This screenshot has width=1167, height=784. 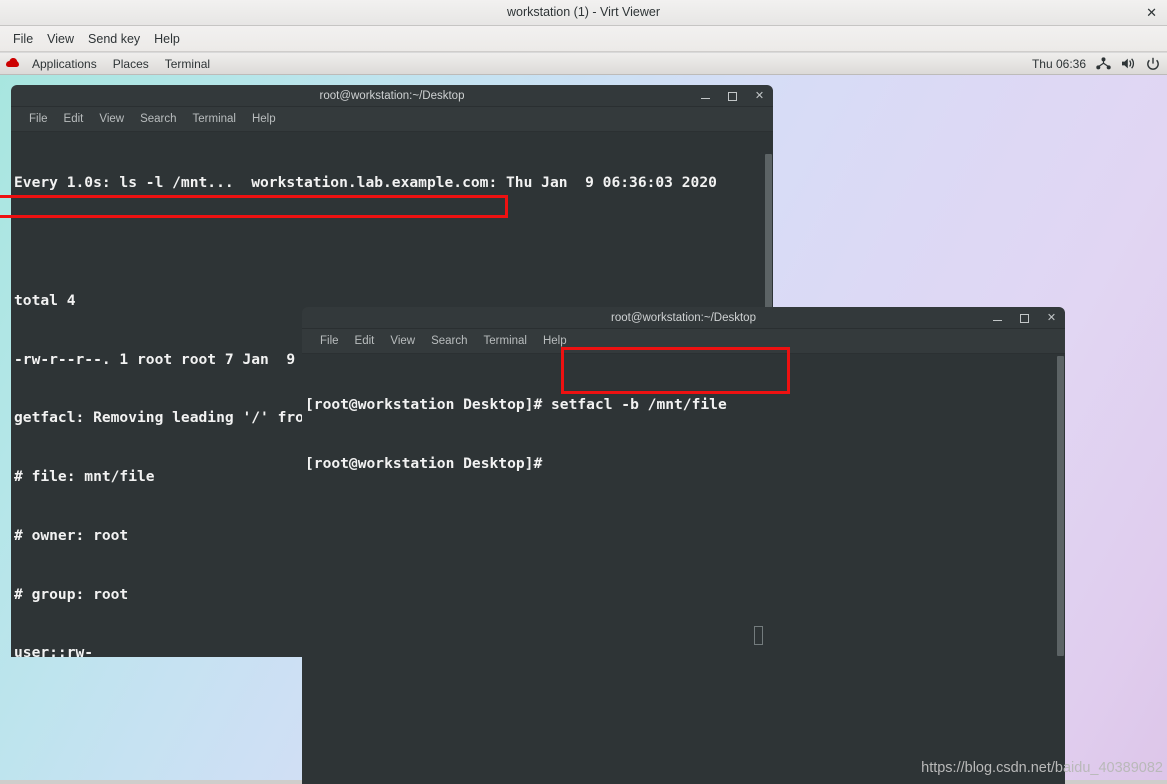 What do you see at coordinates (449, 341) in the screenshot?
I see `terminal-2-menu-search: Search` at bounding box center [449, 341].